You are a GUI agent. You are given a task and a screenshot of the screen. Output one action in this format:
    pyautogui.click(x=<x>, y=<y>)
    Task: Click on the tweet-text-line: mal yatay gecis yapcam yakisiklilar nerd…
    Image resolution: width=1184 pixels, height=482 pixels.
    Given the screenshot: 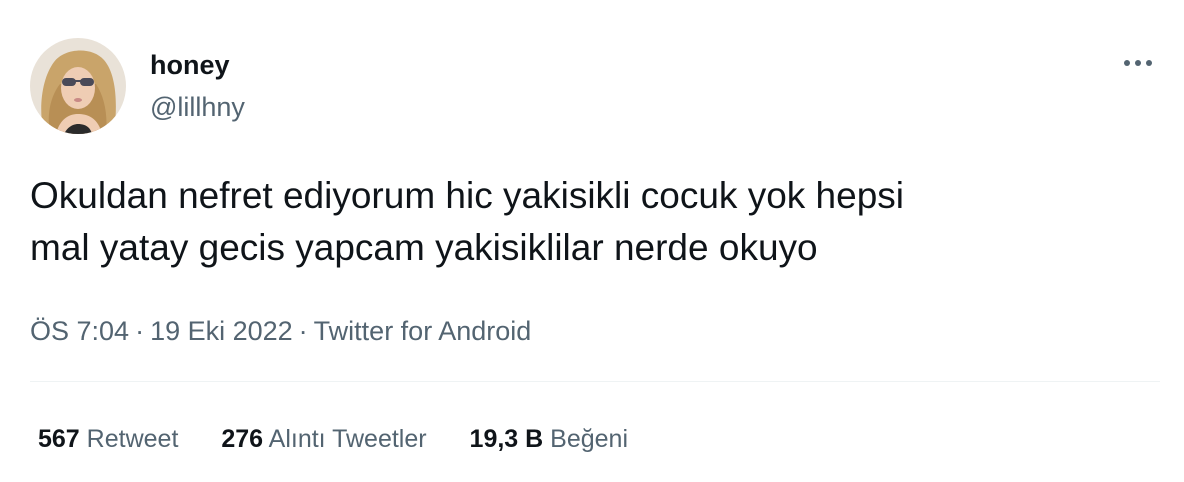 What is the action you would take?
    pyautogui.click(x=424, y=247)
    